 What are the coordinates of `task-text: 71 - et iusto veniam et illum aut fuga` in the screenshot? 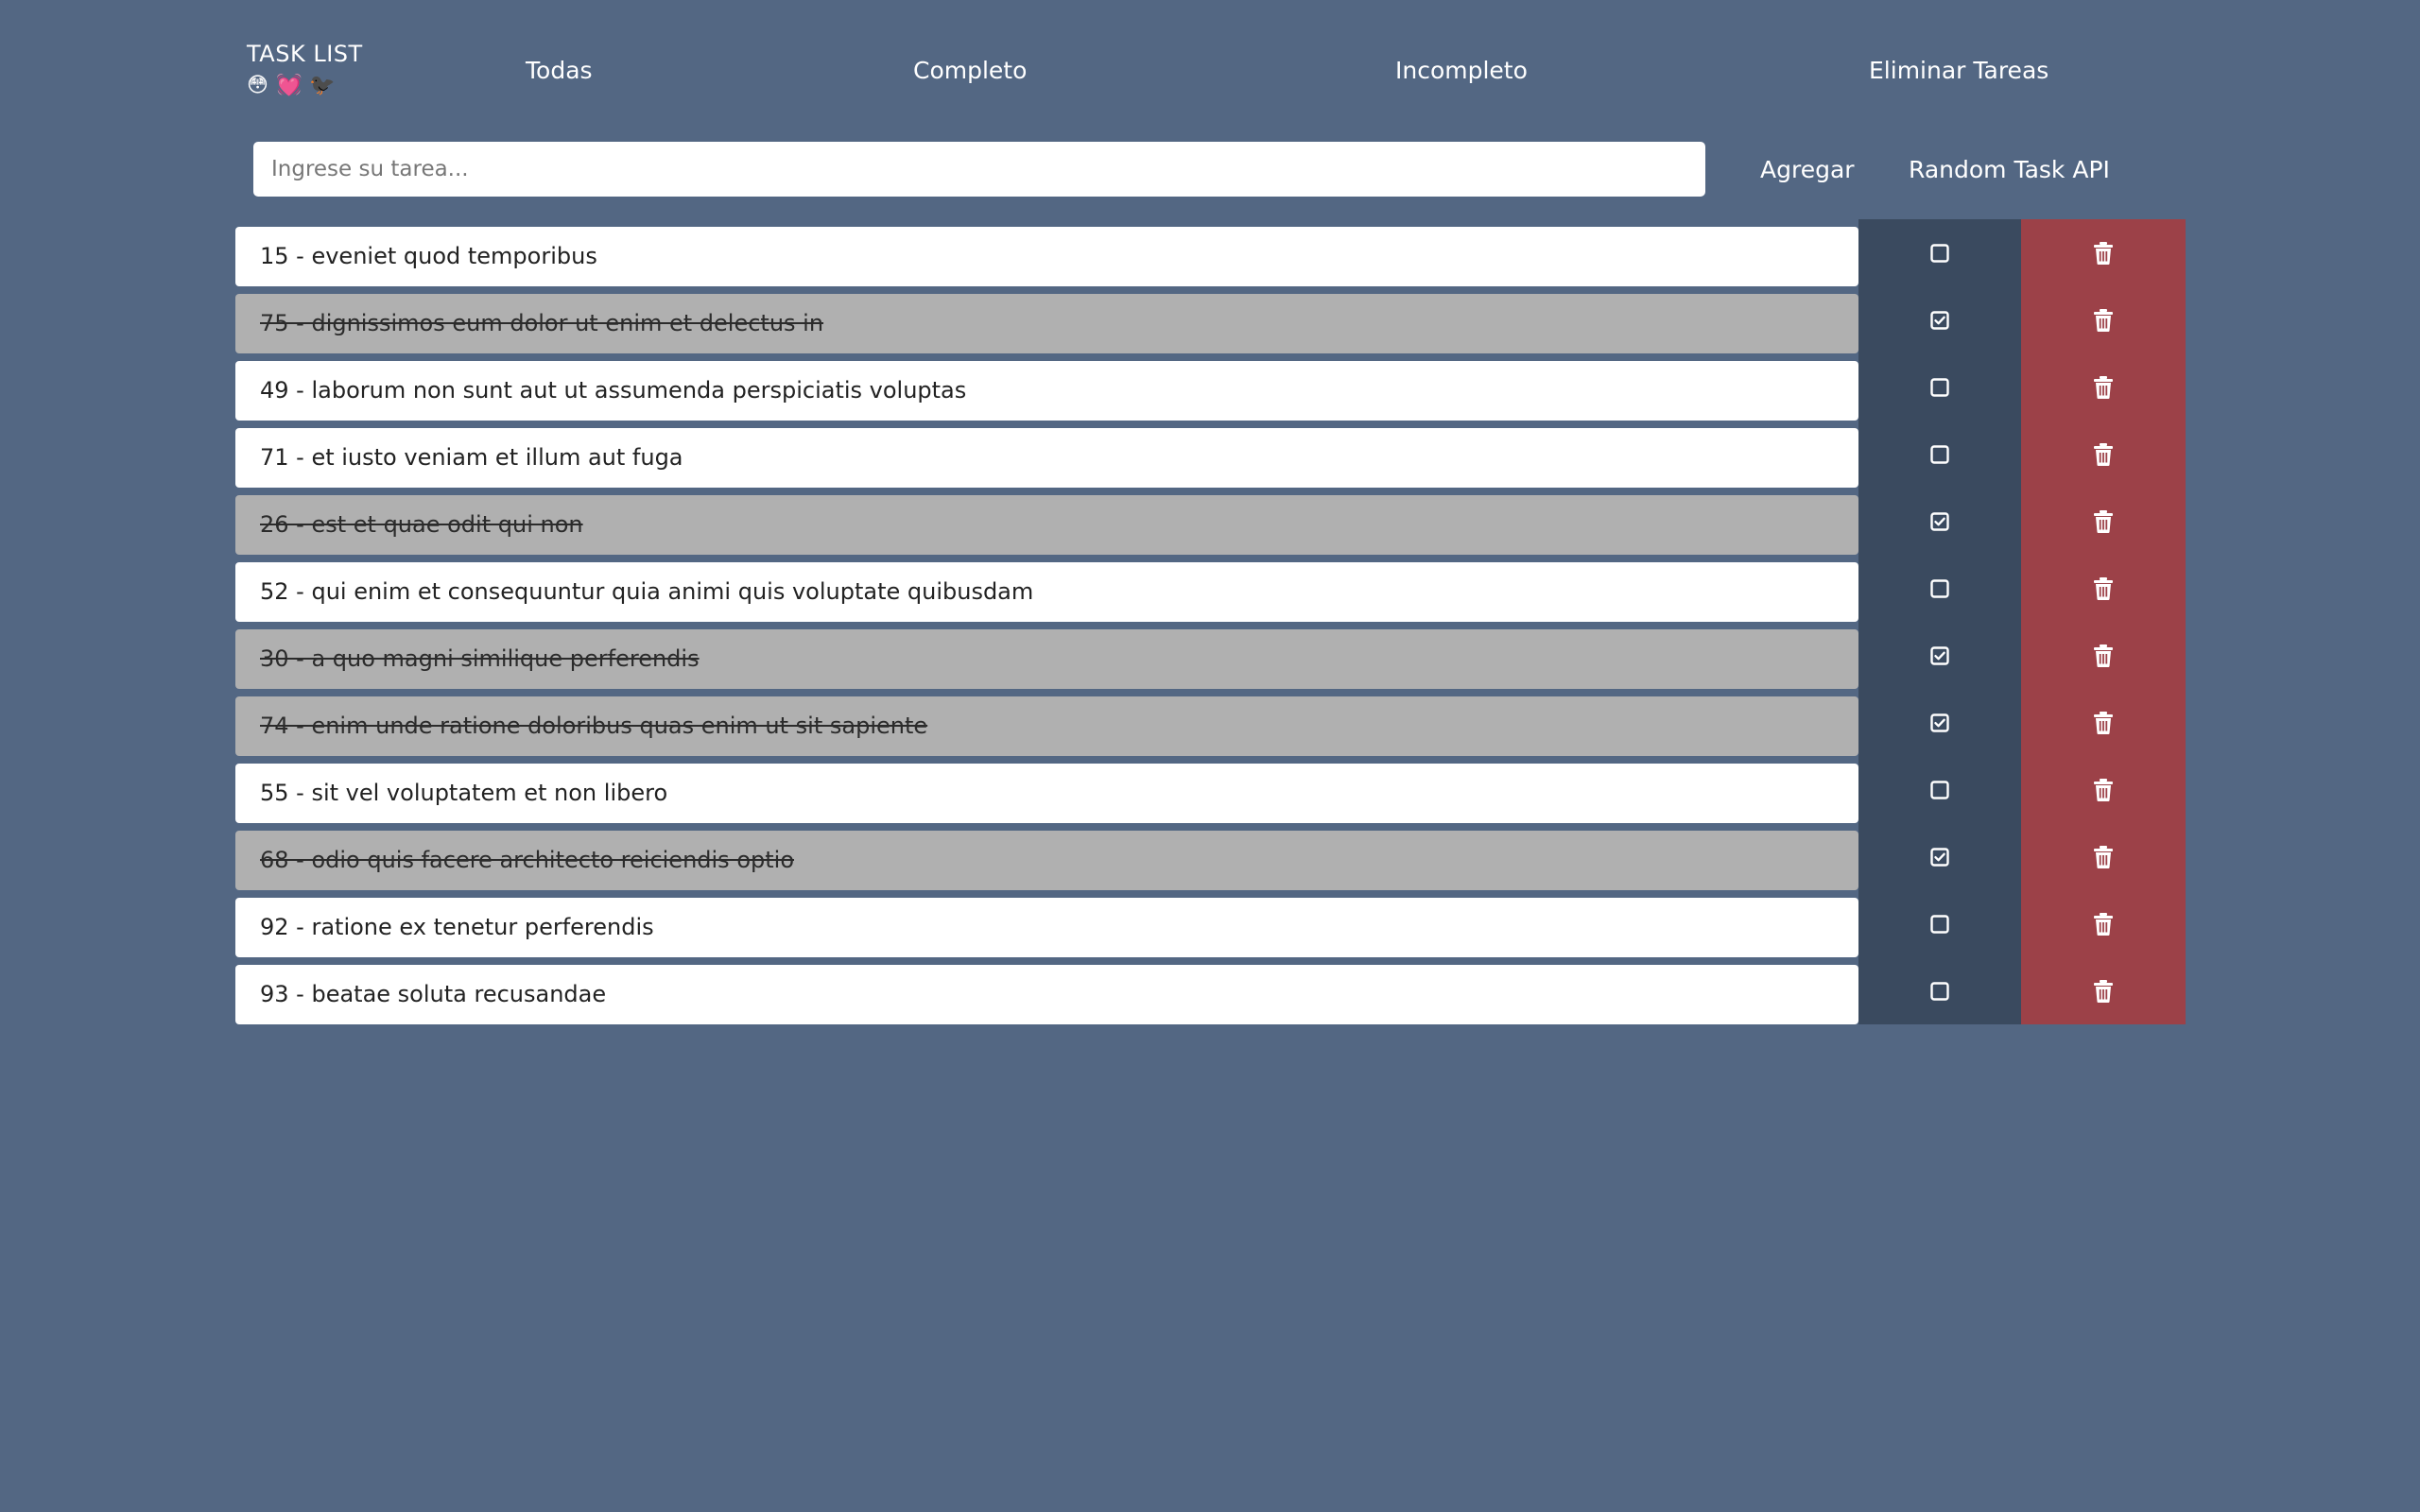 It's located at (1046, 458).